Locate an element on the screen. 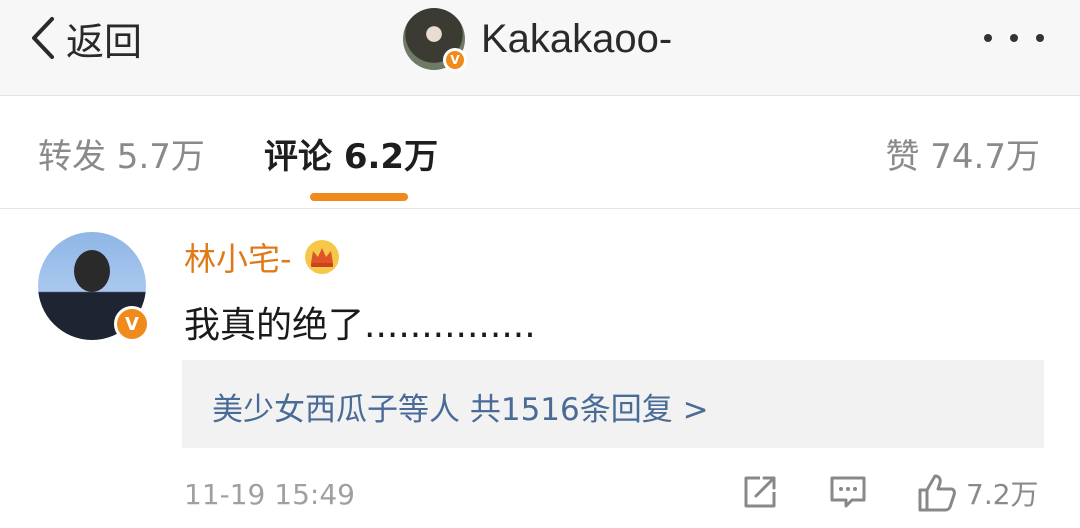  tab-like: 赞 74.7万 is located at coordinates (962, 153).